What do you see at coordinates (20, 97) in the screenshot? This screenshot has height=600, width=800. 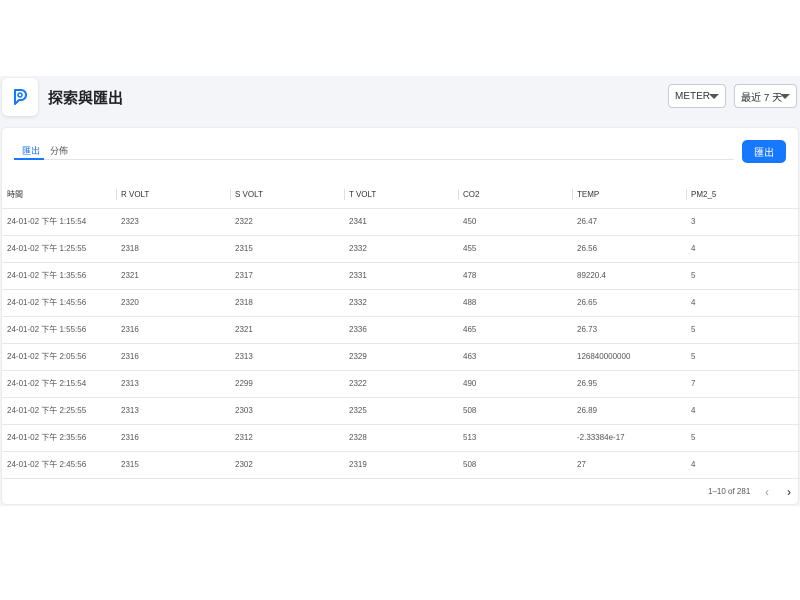 I see `app-logo` at bounding box center [20, 97].